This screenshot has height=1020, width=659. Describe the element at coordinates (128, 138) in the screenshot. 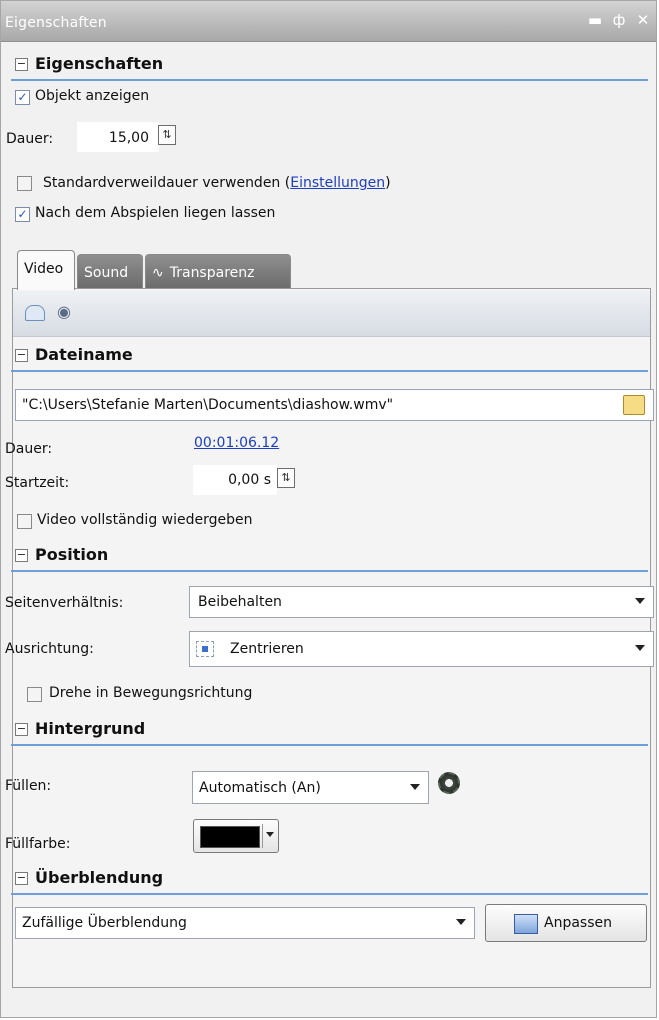

I see `duration-value: 15,00` at that location.